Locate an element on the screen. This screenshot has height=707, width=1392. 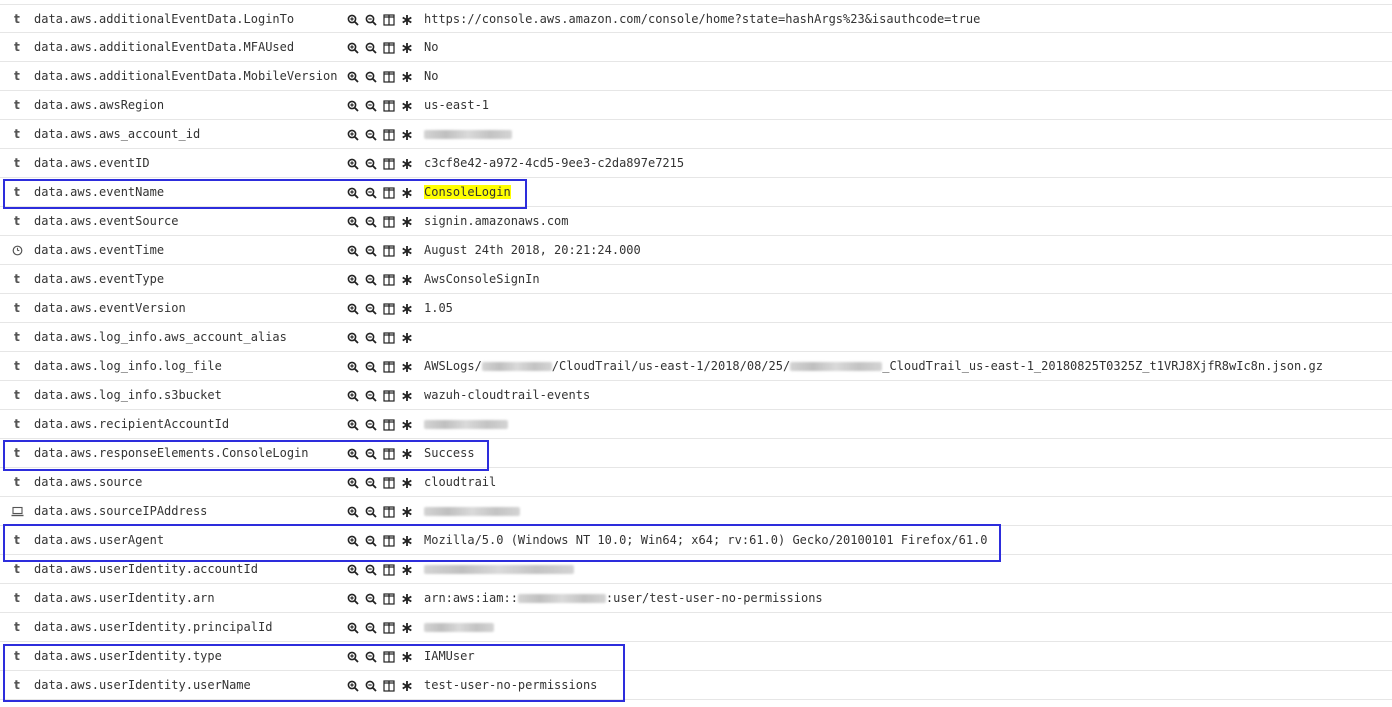
field-name: data.aws.eventVersion is located at coordinates (110, 308).